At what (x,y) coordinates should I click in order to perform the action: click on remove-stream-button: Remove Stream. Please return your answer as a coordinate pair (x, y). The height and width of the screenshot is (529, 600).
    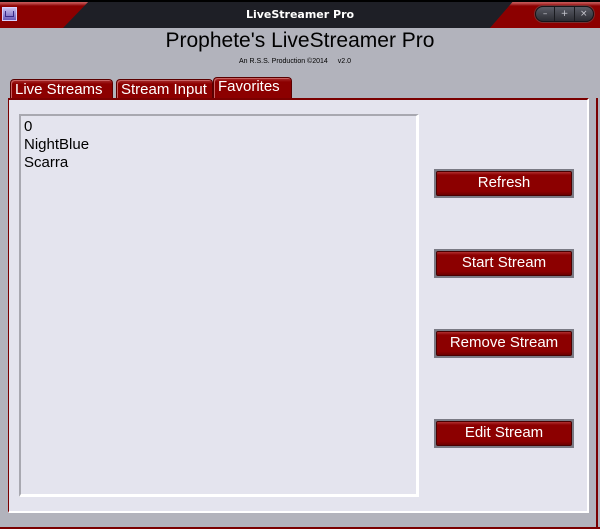
    Looking at the image, I should click on (504, 343).